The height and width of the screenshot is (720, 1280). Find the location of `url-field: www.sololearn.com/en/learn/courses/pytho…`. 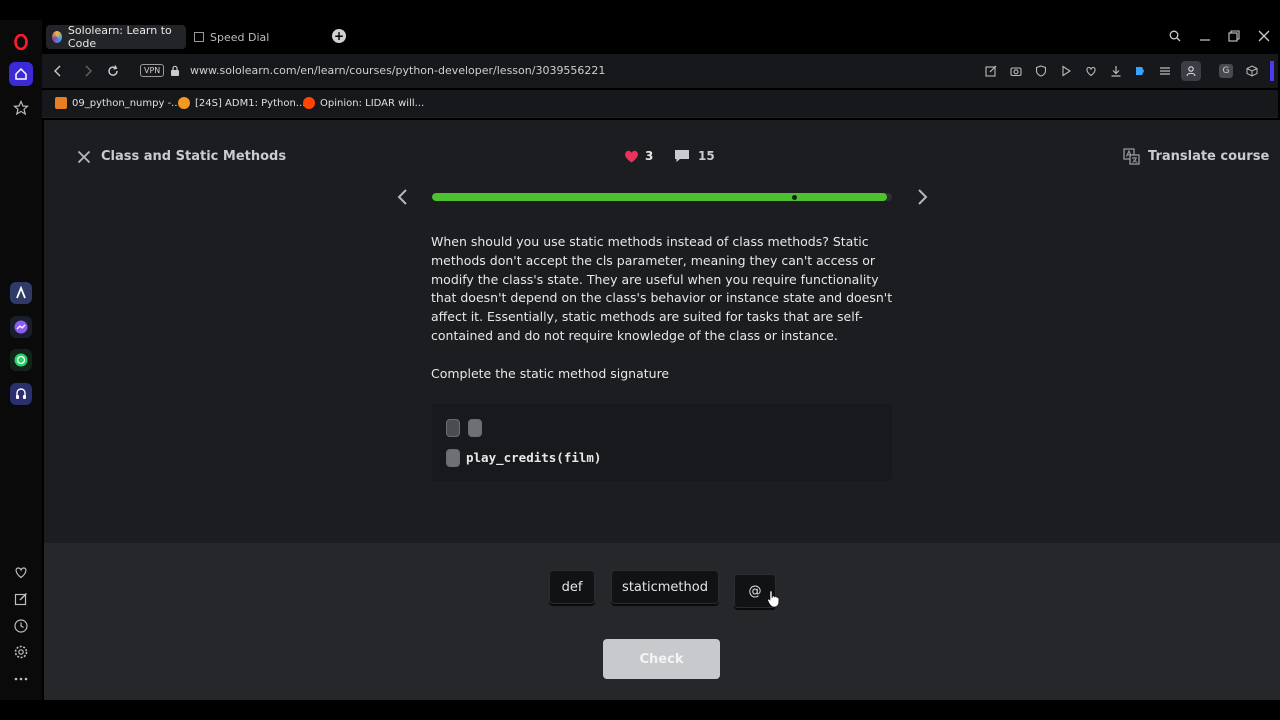

url-field: www.sololearn.com/en/learn/courses/pytho… is located at coordinates (397, 70).